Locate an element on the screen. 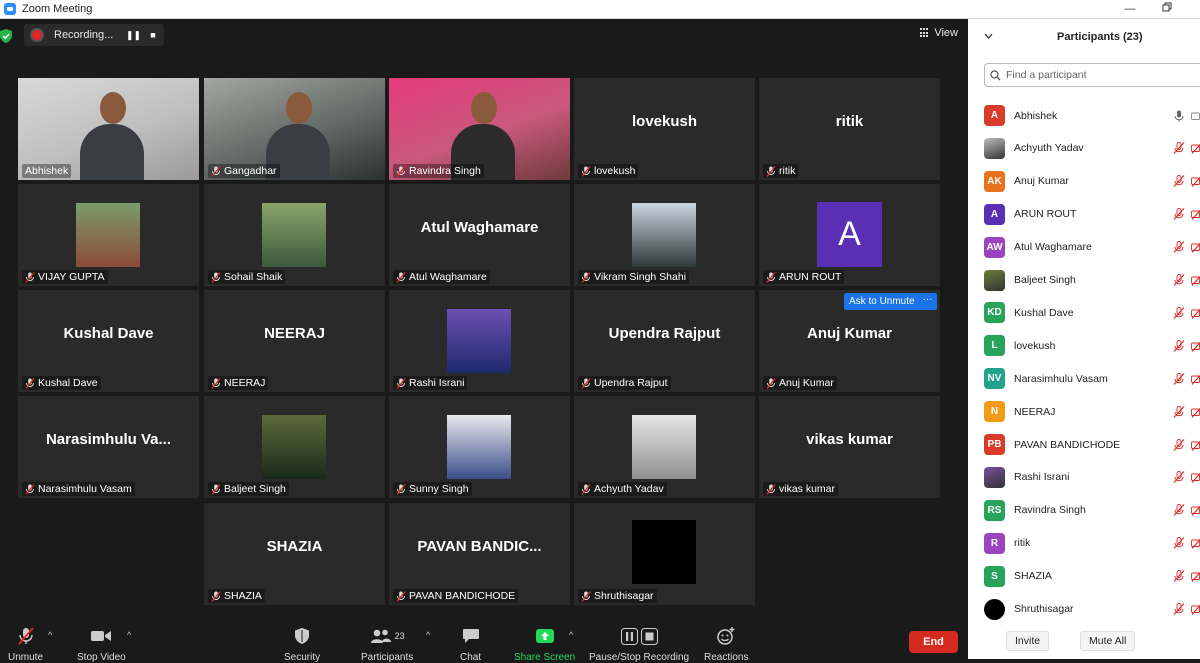 Image resolution: width=1200 pixels, height=663 pixels. participants-button: 23 Participants is located at coordinates (387, 644).